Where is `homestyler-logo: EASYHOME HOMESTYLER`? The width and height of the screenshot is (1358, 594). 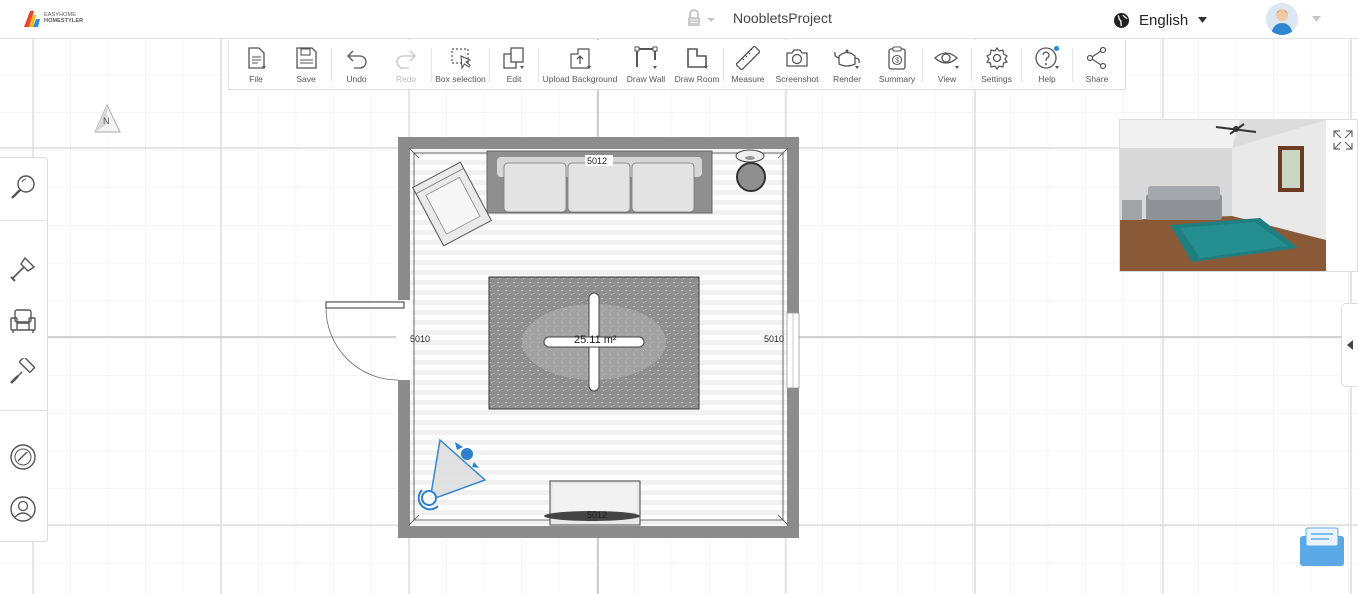 homestyler-logo: EASYHOME HOMESTYLER is located at coordinates (55, 19).